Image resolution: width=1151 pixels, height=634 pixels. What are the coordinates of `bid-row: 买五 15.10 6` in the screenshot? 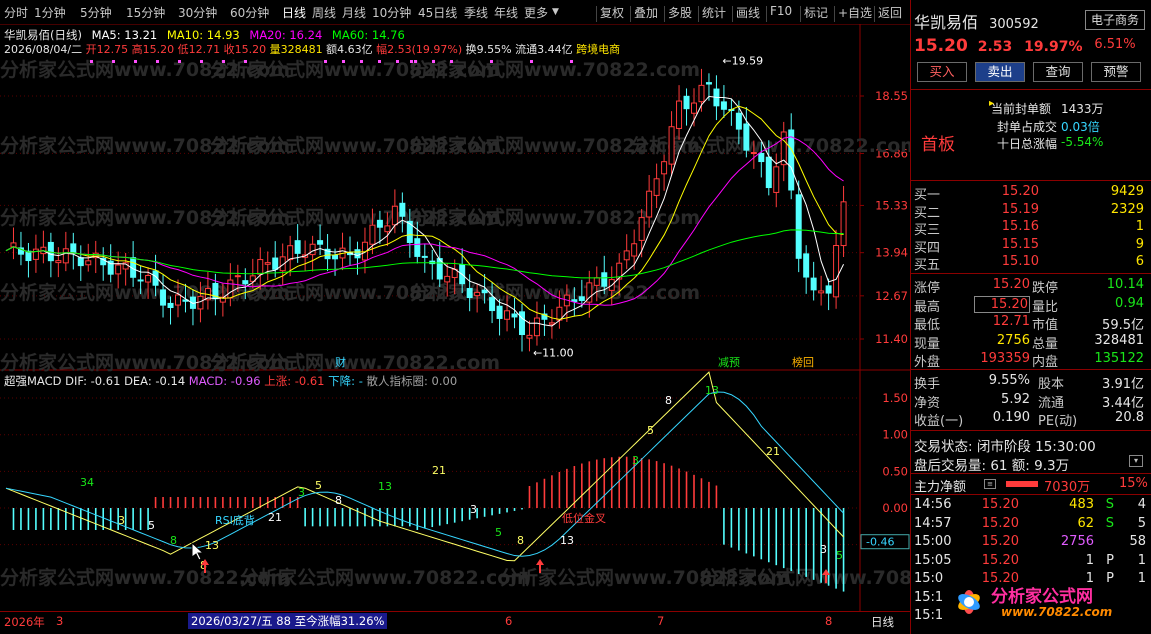 It's located at (1030, 263).